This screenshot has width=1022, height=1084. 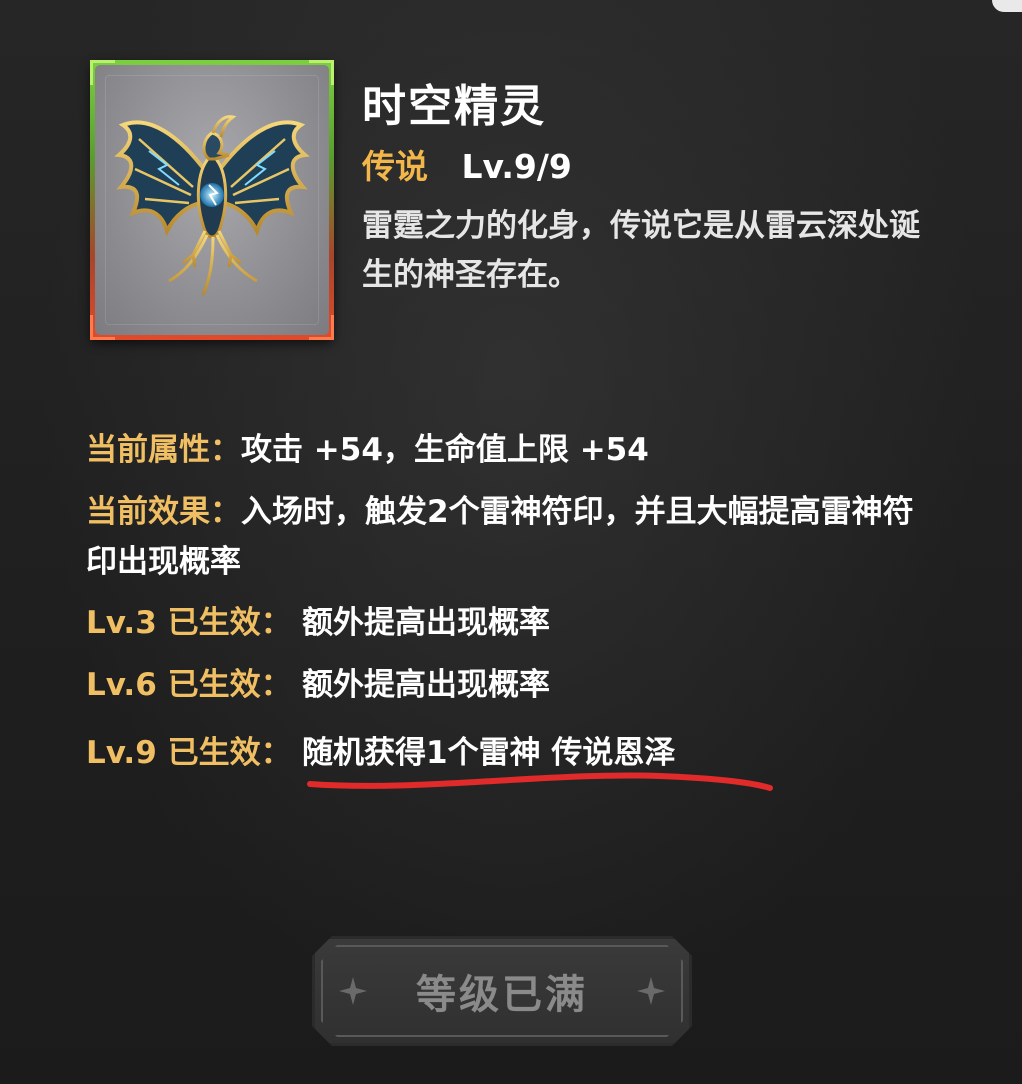 I want to click on attribute-label: 当前效果：, so click(x=163, y=512).